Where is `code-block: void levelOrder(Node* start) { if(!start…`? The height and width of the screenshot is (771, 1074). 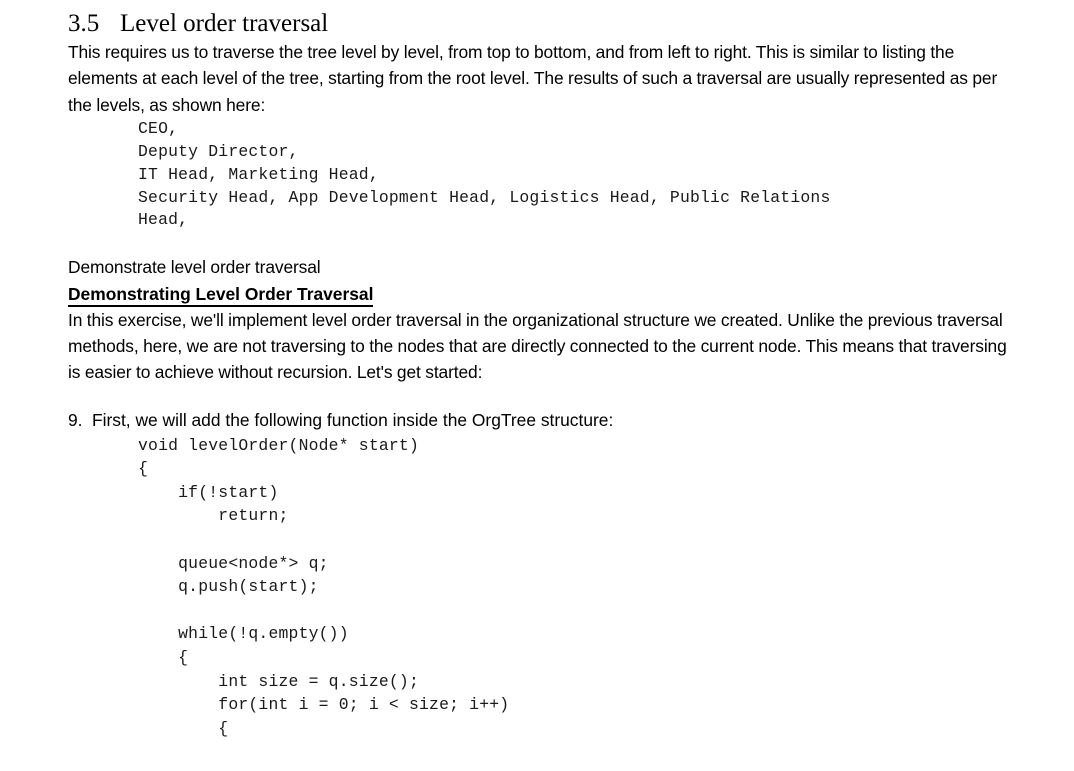
code-block: void levelOrder(Node* start) { if(!start… is located at coordinates (324, 586).